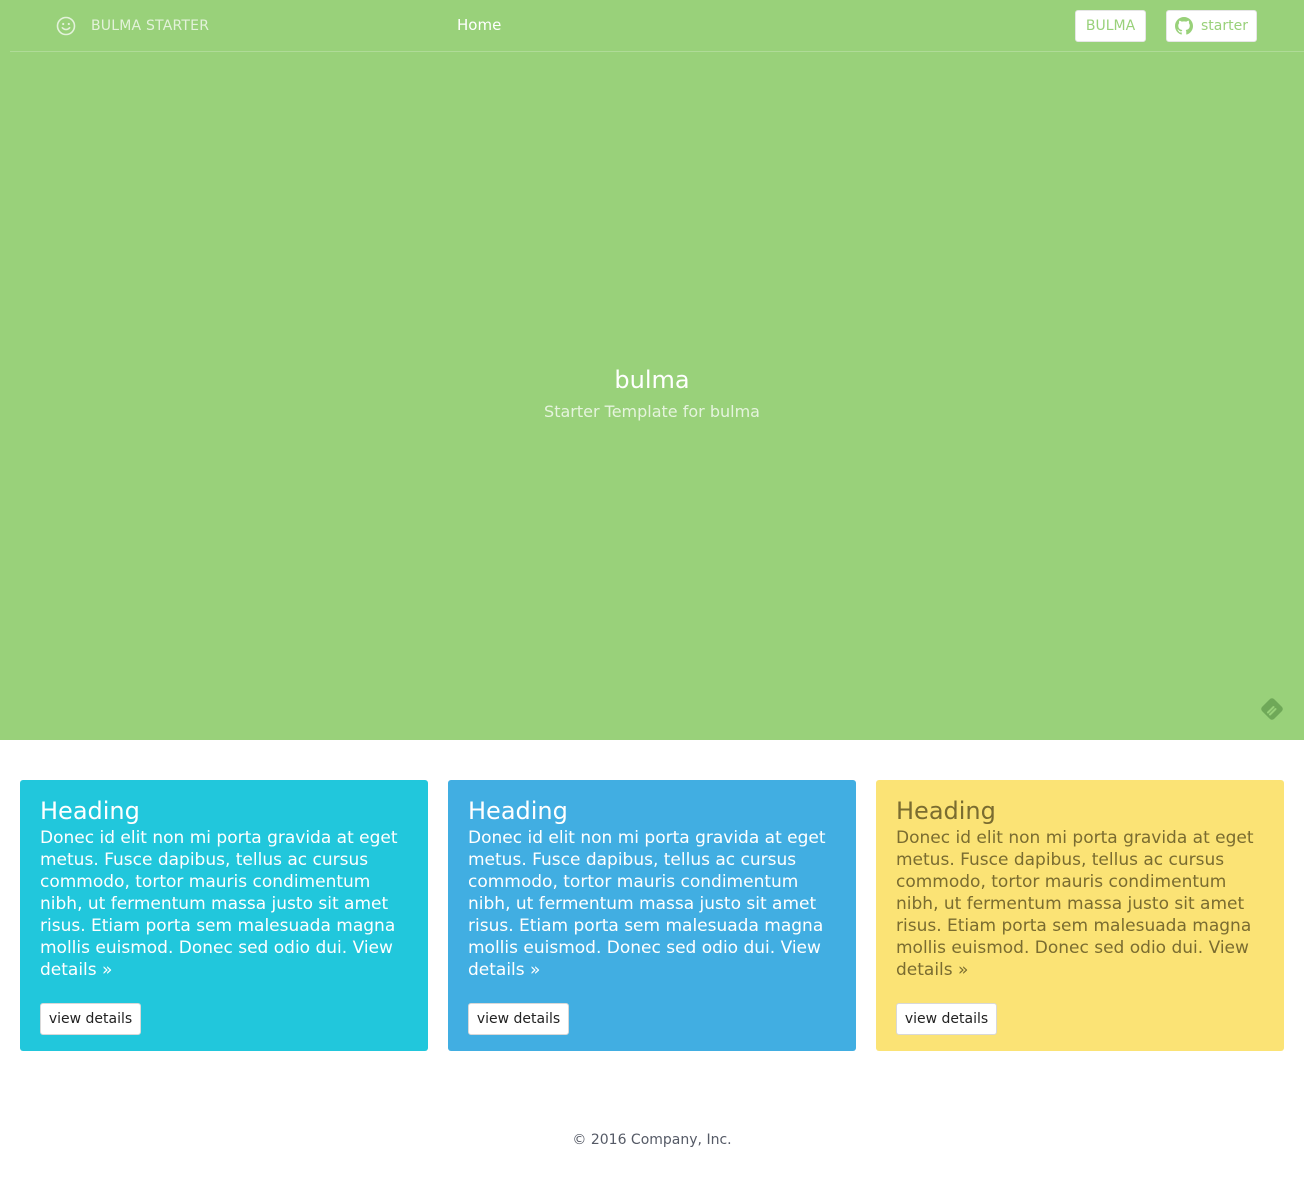  Describe the element at coordinates (1272, 709) in the screenshot. I see `feedly-icon` at that location.